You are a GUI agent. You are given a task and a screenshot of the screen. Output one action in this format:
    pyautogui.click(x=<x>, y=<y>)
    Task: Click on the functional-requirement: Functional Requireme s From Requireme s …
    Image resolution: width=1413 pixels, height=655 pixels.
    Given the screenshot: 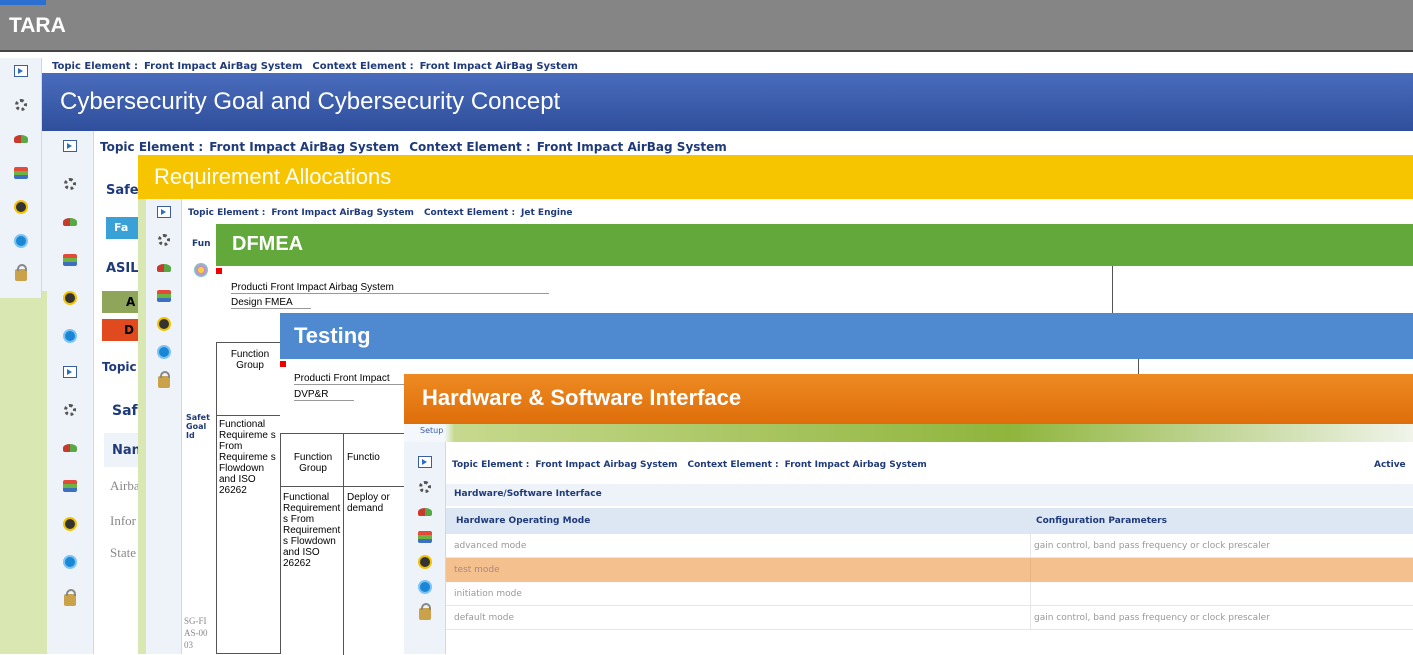 What is the action you would take?
    pyautogui.click(x=247, y=457)
    